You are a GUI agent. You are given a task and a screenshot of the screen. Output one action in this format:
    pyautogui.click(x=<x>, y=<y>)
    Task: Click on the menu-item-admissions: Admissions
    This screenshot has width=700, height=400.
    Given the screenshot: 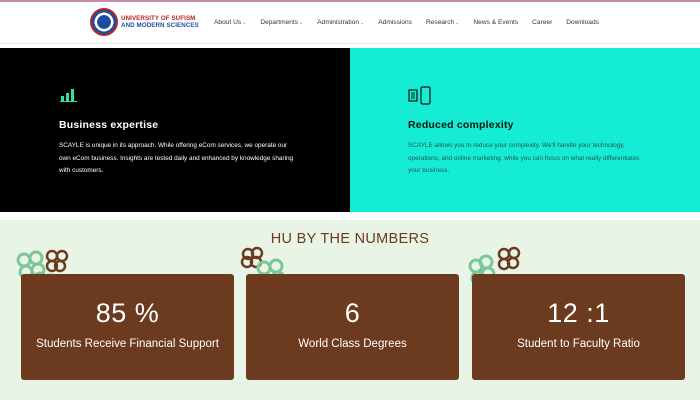 What is the action you would take?
    pyautogui.click(x=395, y=22)
    